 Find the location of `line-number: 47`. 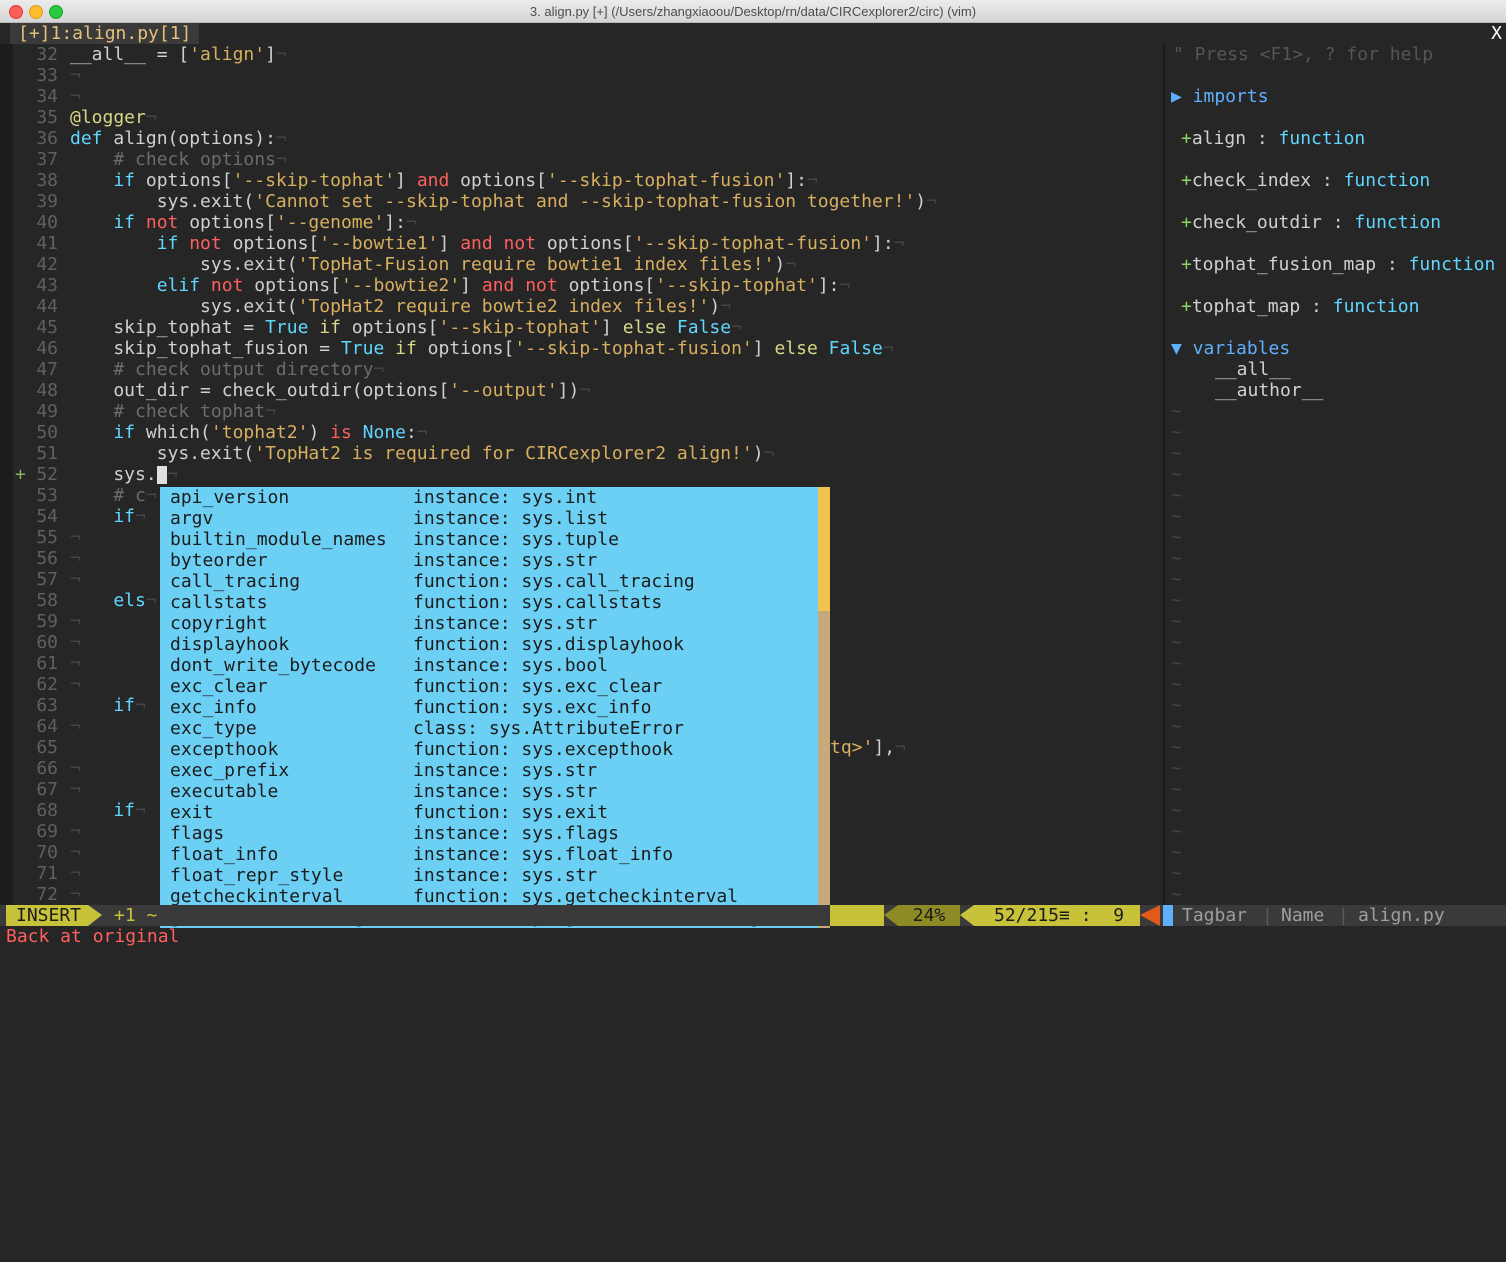

line-number: 47 is located at coordinates (47, 369).